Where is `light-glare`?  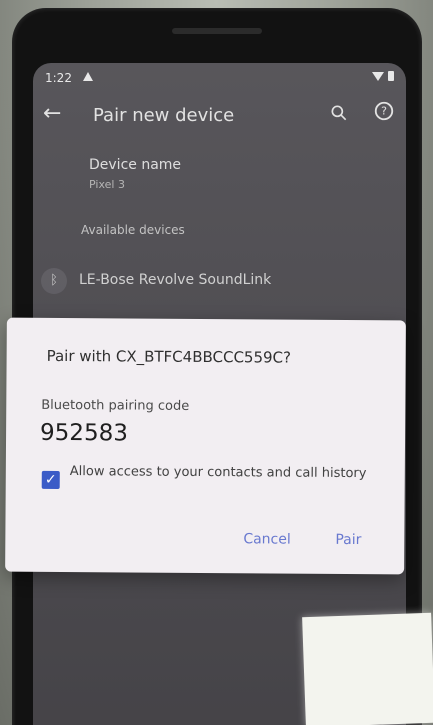 light-glare is located at coordinates (367, 668).